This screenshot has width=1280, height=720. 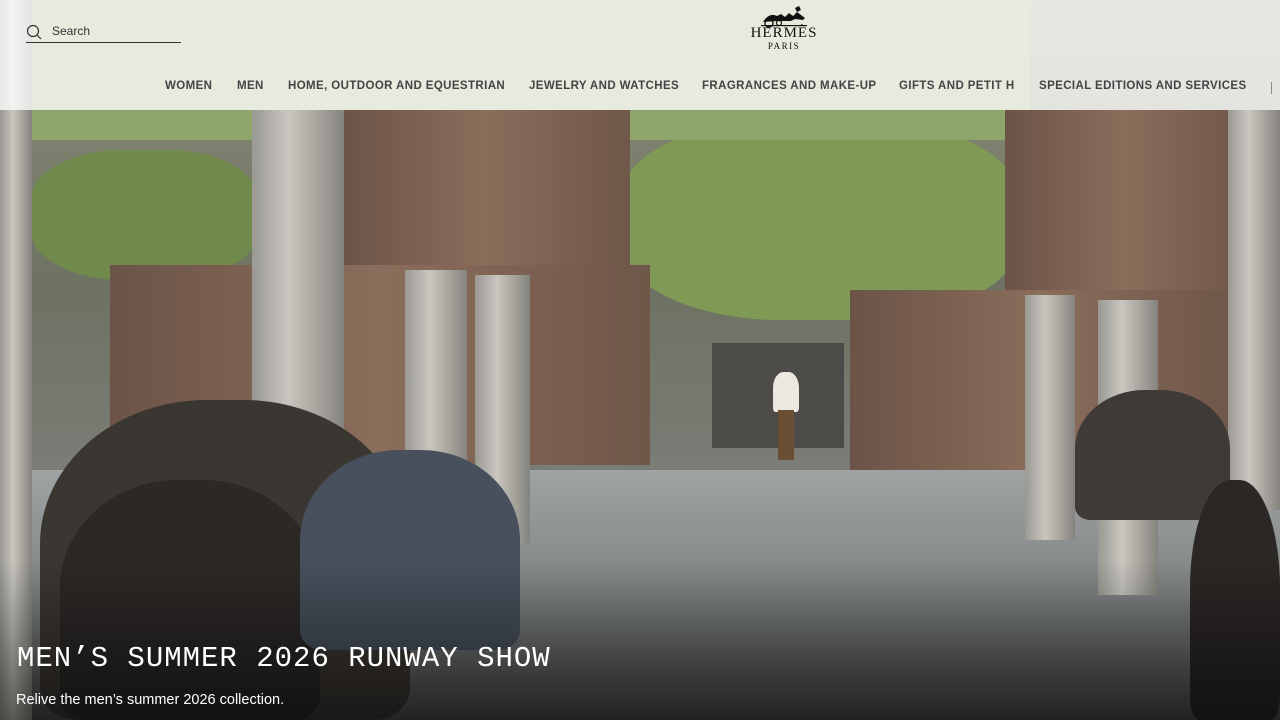 What do you see at coordinates (116, 31) in the screenshot?
I see `search-input` at bounding box center [116, 31].